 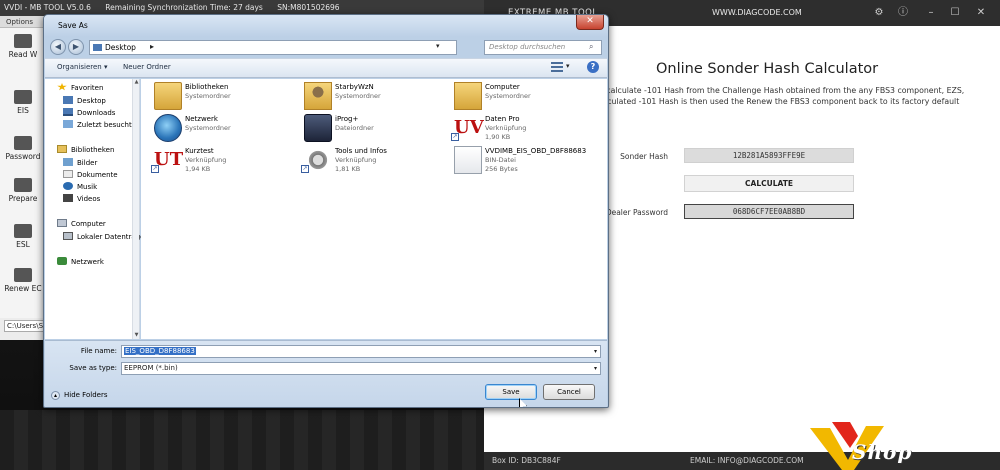 I want to click on help-icon: ?, so click(x=593, y=67).